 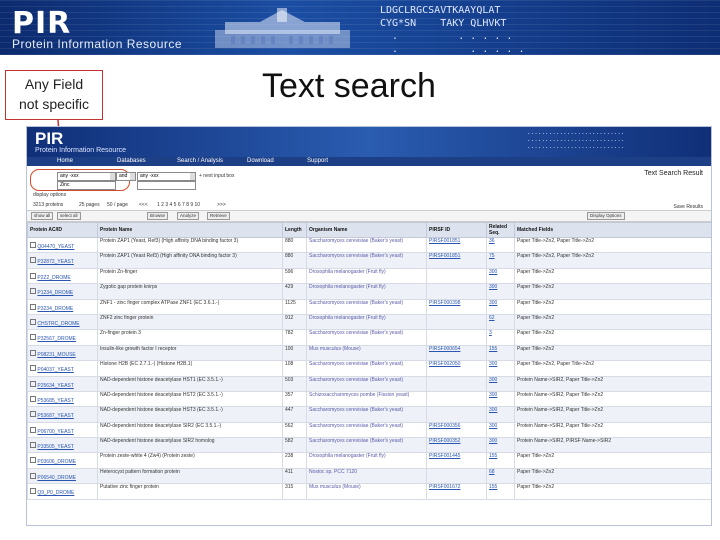 I want to click on display-options-link: display options, so click(x=49, y=195).